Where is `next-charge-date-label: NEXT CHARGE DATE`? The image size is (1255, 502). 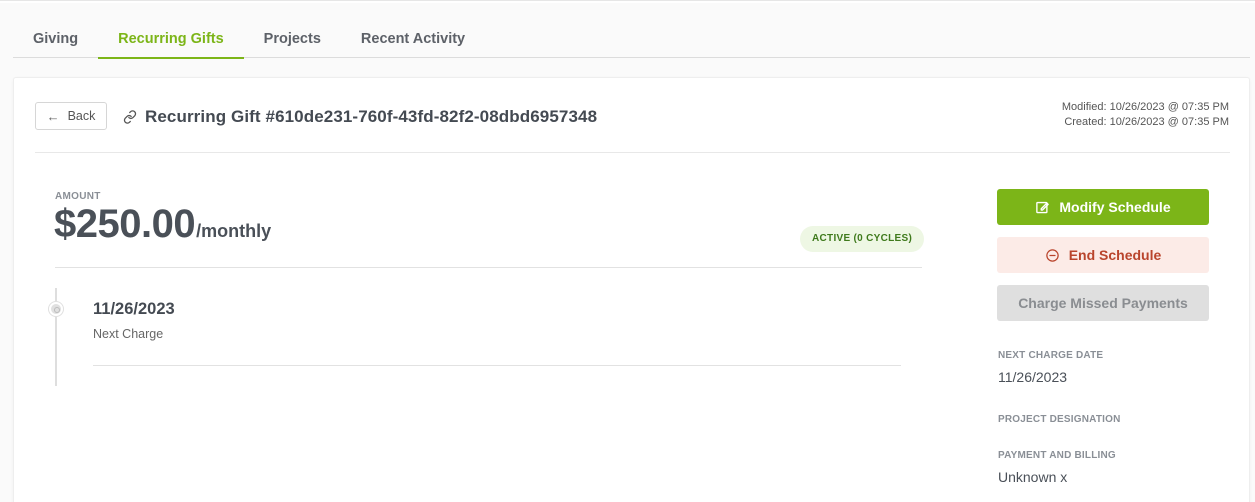 next-charge-date-label: NEXT CHARGE DATE is located at coordinates (1051, 355).